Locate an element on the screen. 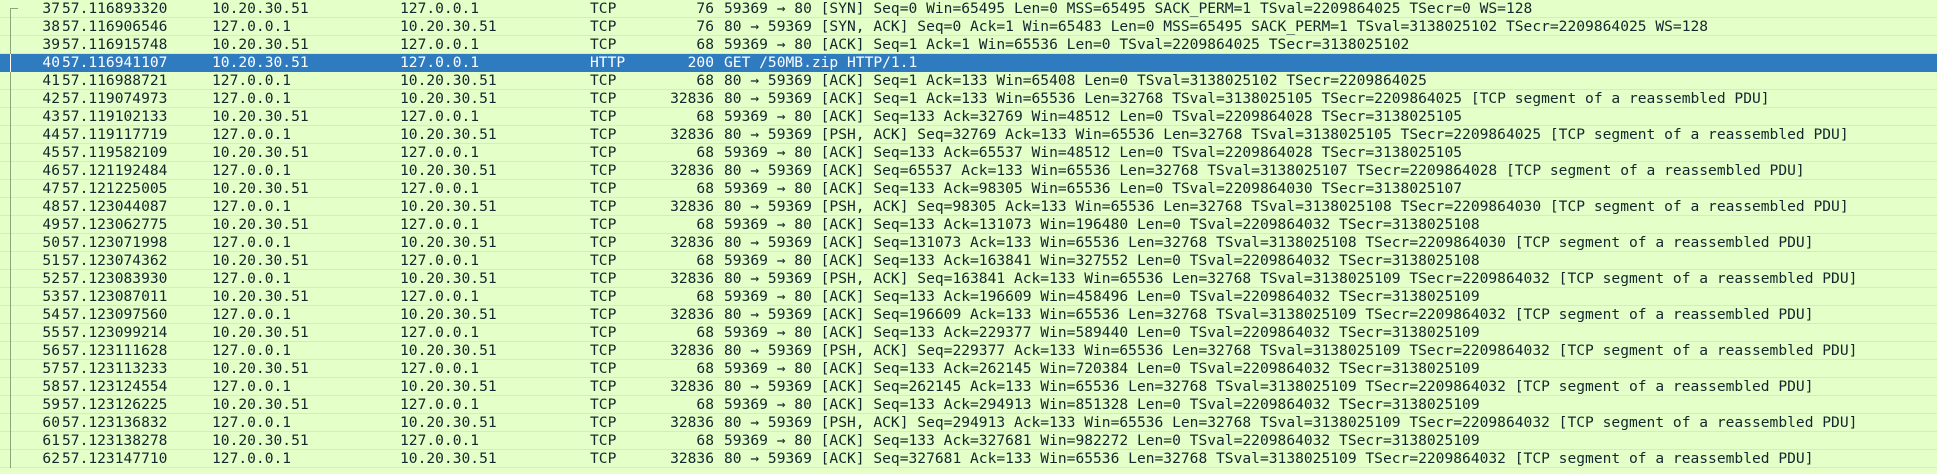 This screenshot has width=1937, height=474. packet-number: 61 is located at coordinates (51, 440).